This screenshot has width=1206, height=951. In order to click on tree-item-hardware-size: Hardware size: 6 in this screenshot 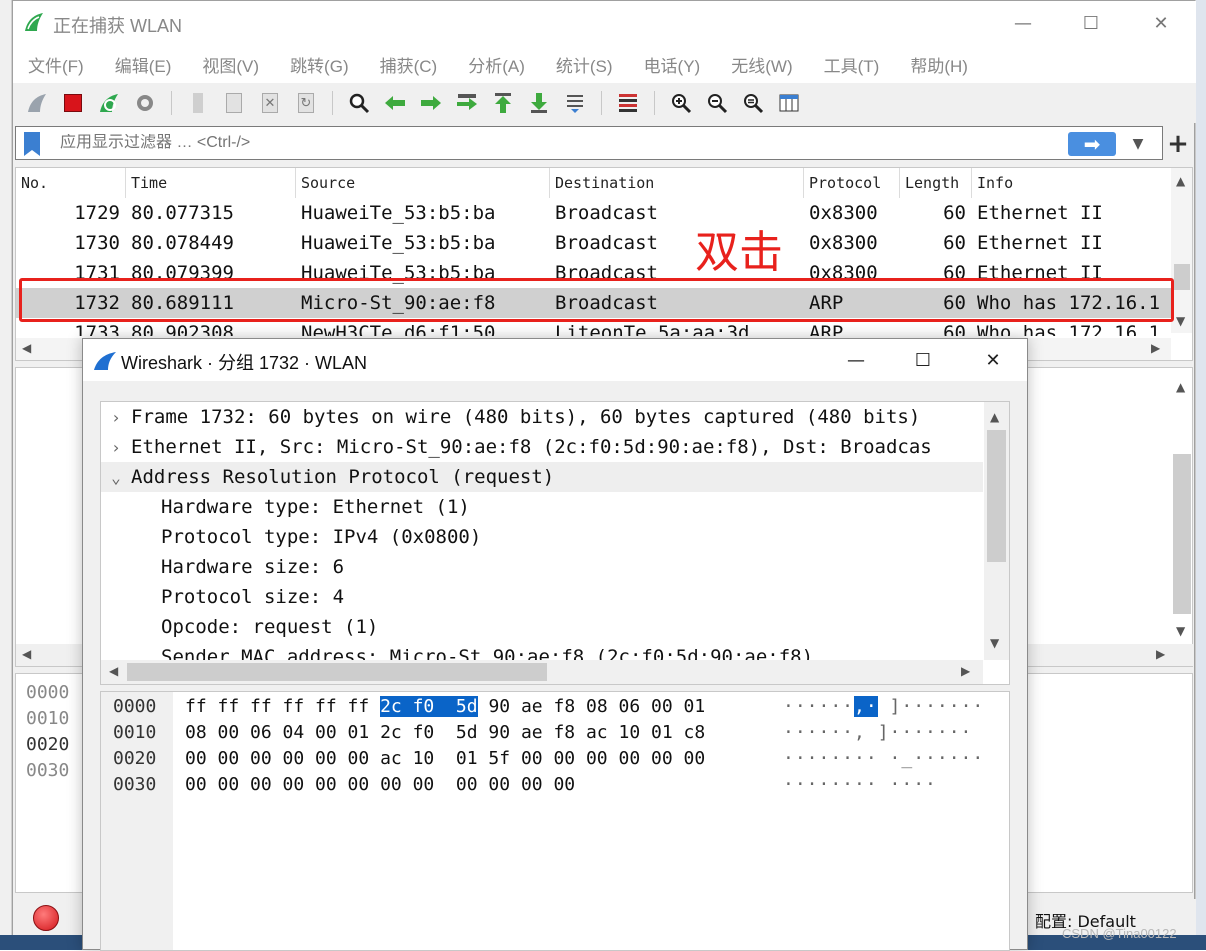, I will do `click(542, 567)`.